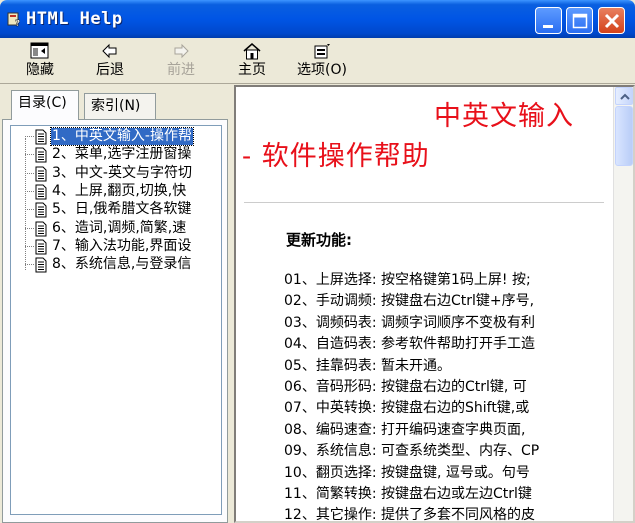 The width and height of the screenshot is (635, 523). Describe the element at coordinates (181, 61) in the screenshot. I see `forward-button: 前进` at that location.